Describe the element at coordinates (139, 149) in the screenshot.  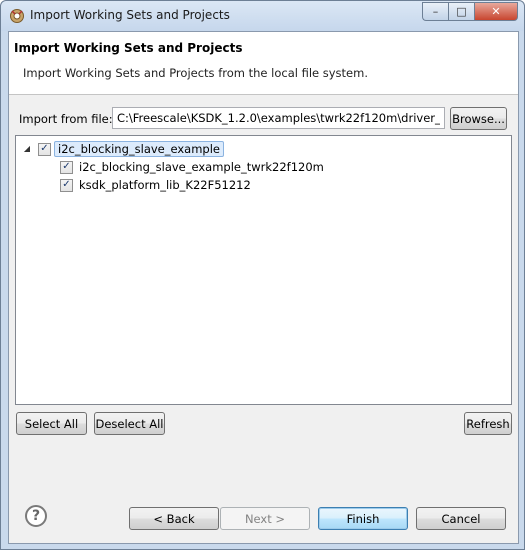
I see `tree-item-label: i2c_blocking_slave_example` at that location.